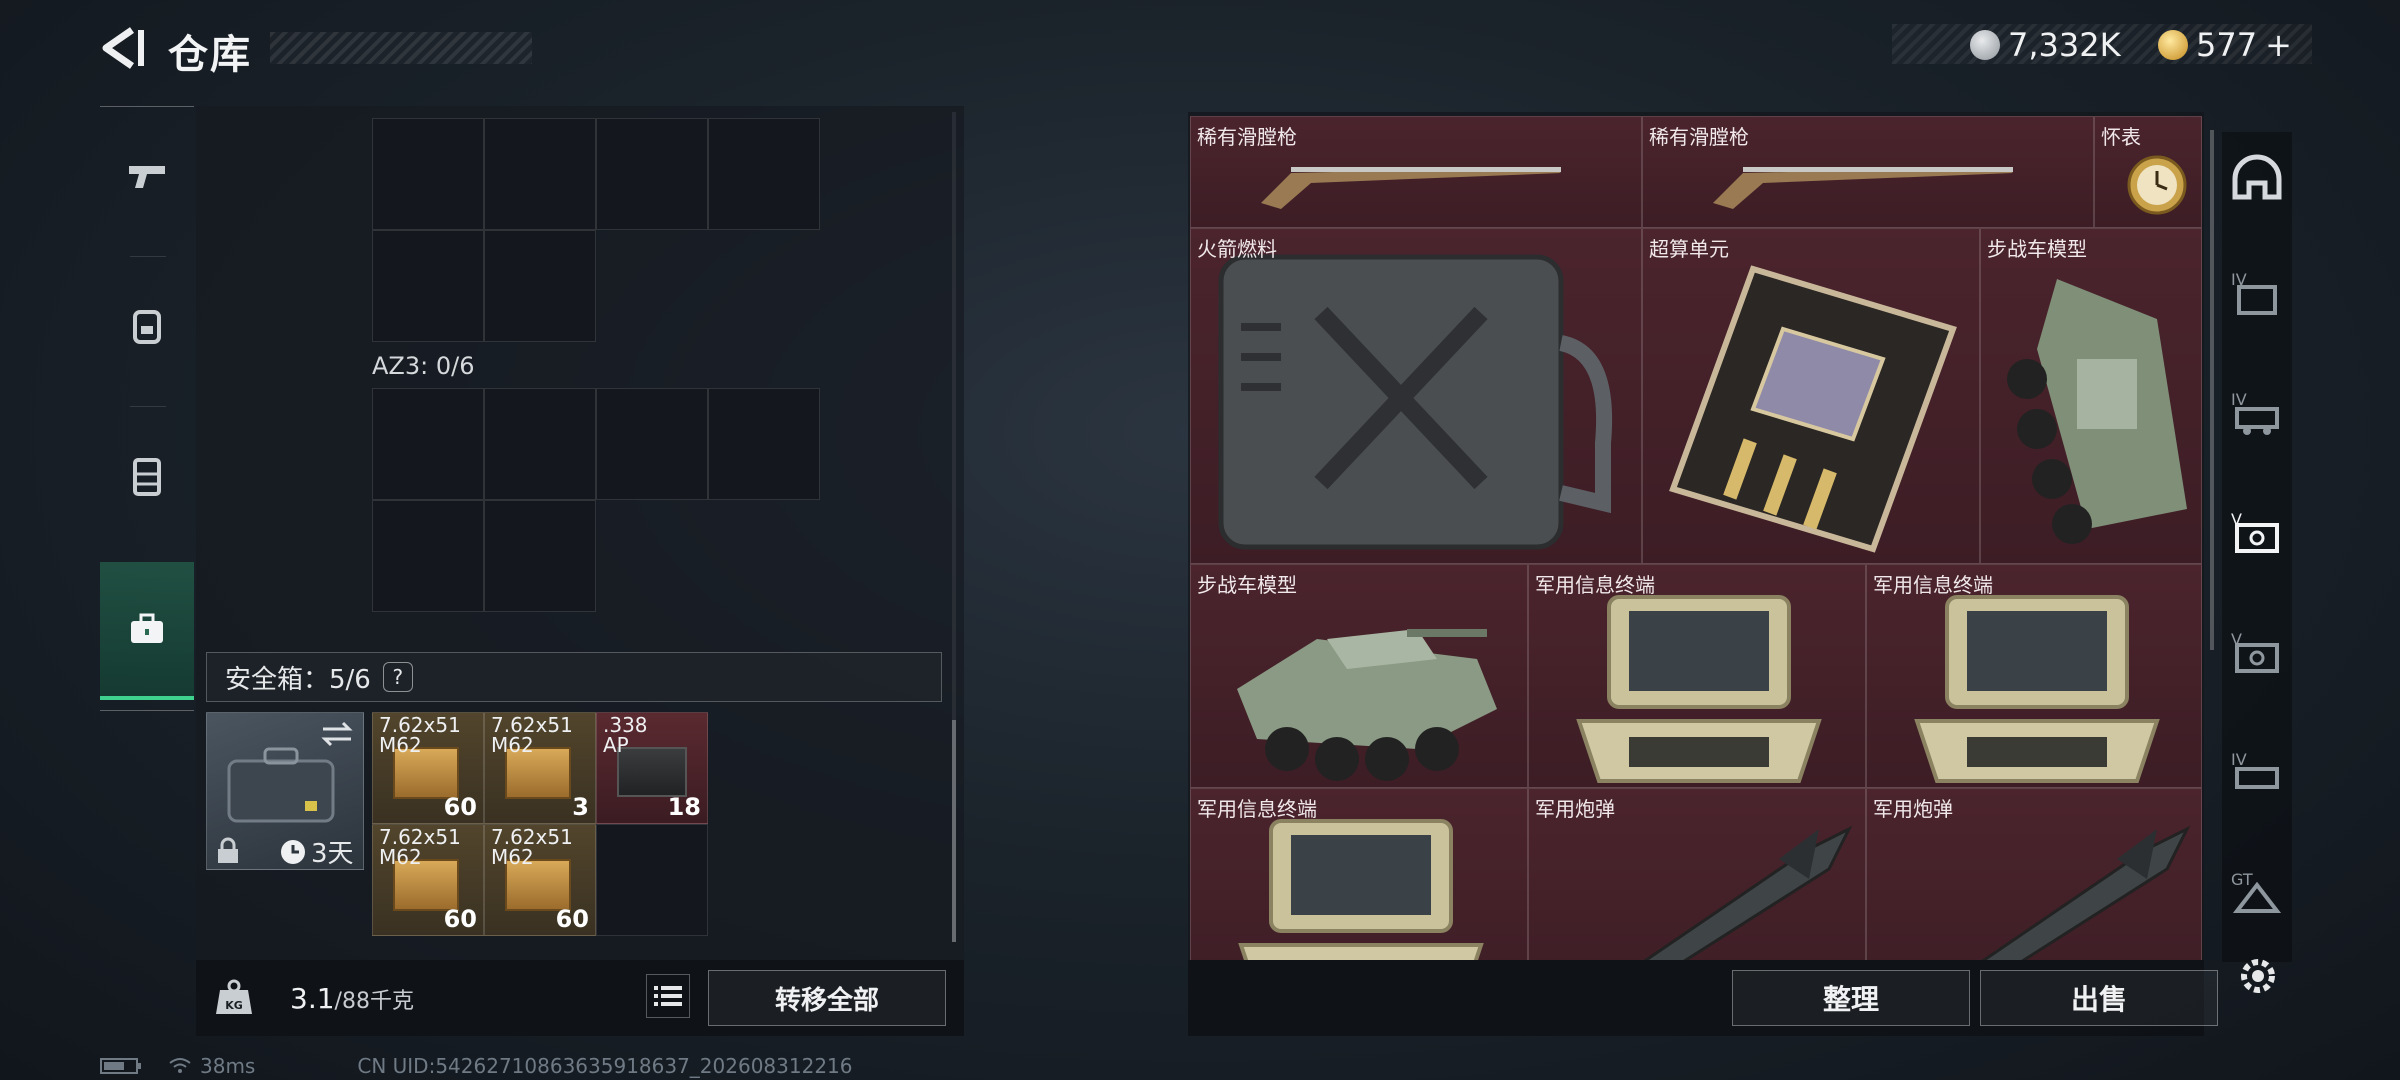 The height and width of the screenshot is (1080, 2400). Describe the element at coordinates (2278, 45) in the screenshot. I see `add-currency-icon: +` at that location.